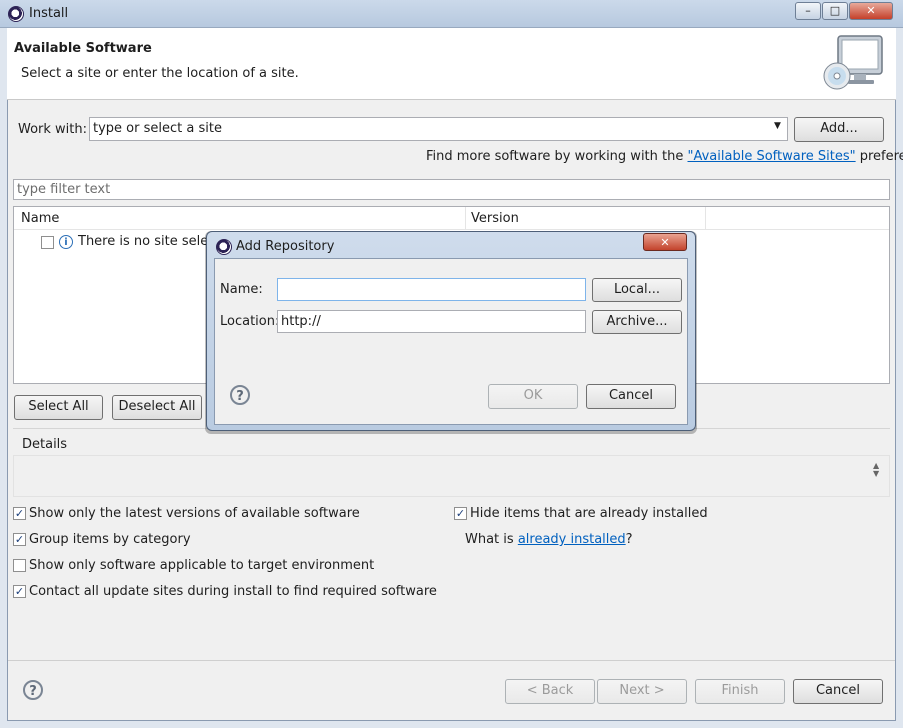 This screenshot has width=903, height=728. I want to click on minimize-button: –, so click(808, 11).